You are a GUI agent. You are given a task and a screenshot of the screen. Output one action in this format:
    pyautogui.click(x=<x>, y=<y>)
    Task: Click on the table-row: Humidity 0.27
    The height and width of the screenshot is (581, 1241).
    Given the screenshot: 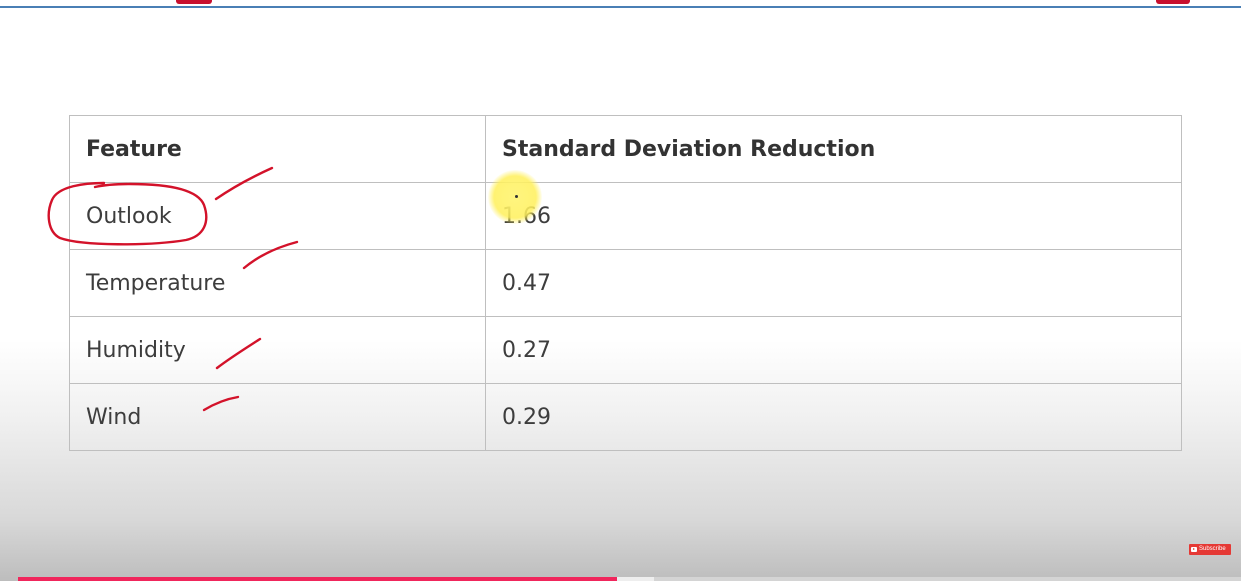 What is the action you would take?
    pyautogui.click(x=625, y=350)
    